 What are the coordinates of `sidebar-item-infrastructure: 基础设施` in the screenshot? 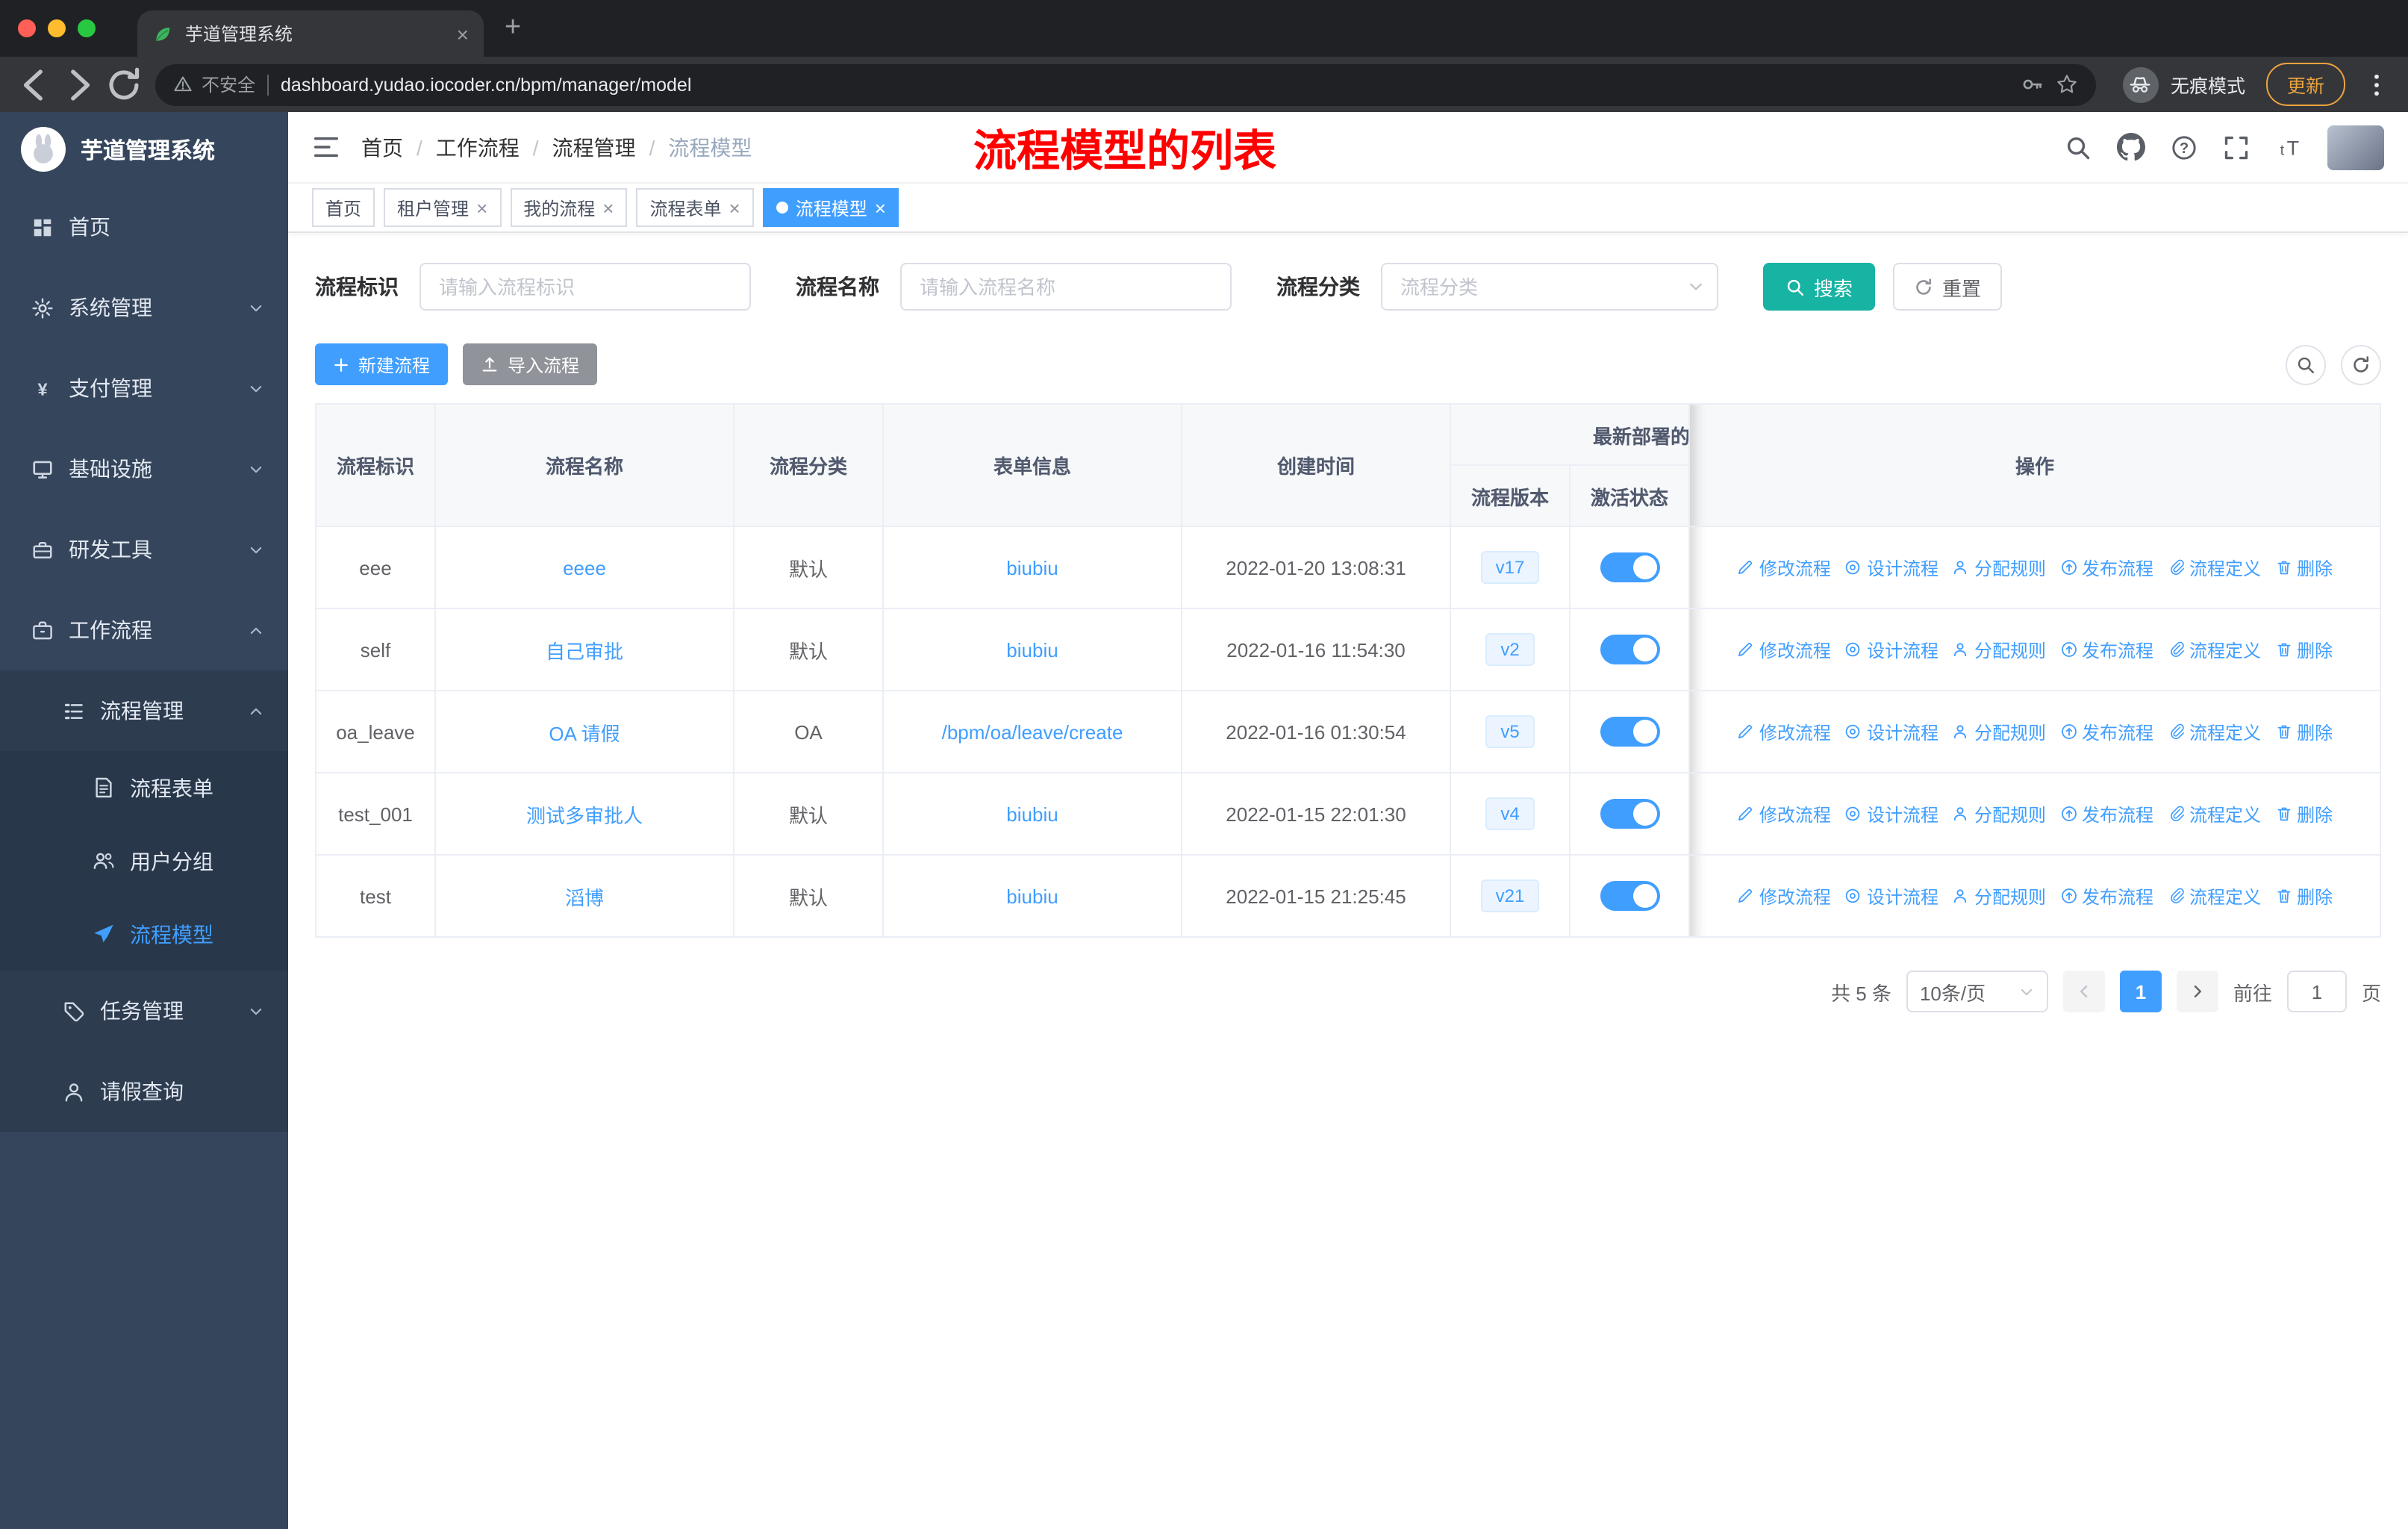 It's located at (144, 469).